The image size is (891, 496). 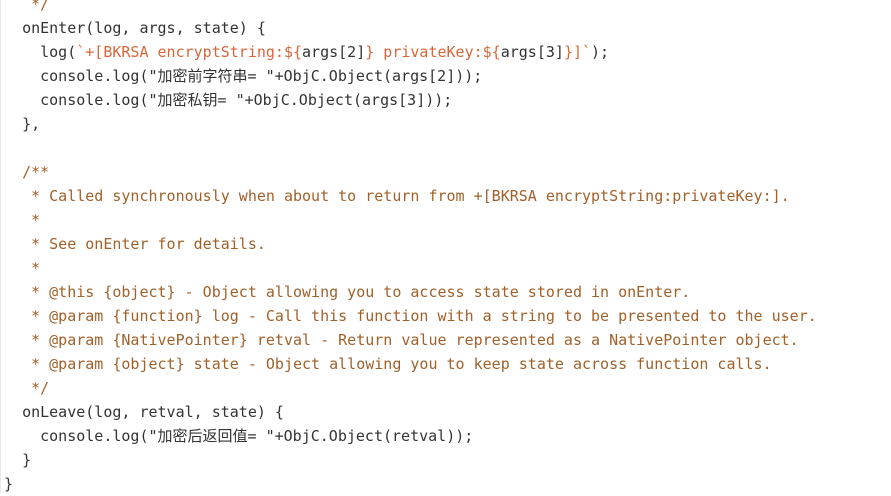 I want to click on code-token-plain: onEnter(log, args, state) {, so click(x=144, y=28).